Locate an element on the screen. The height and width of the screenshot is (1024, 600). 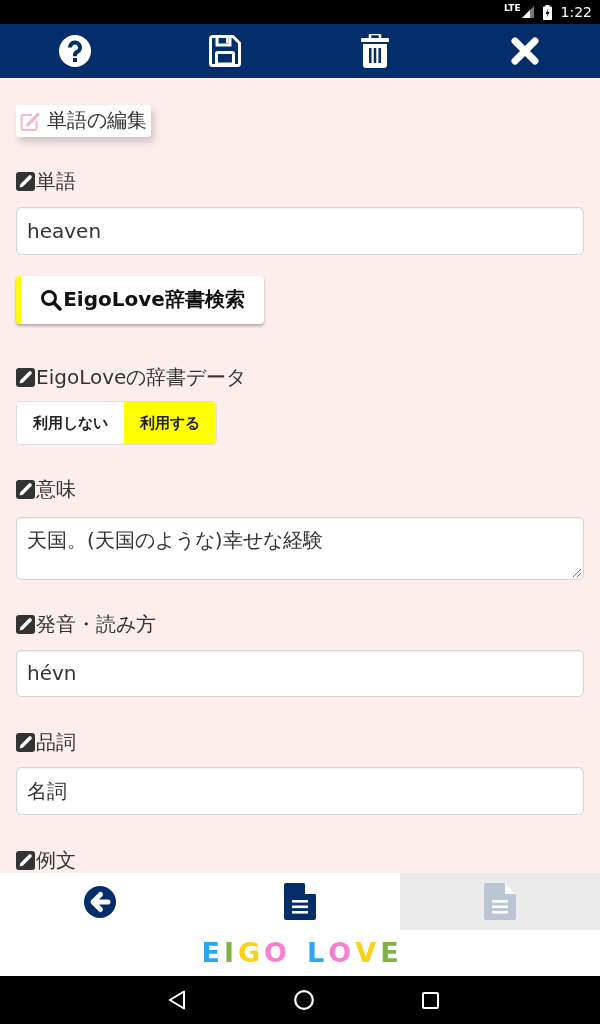
text-field: 名詞 is located at coordinates (300, 791).